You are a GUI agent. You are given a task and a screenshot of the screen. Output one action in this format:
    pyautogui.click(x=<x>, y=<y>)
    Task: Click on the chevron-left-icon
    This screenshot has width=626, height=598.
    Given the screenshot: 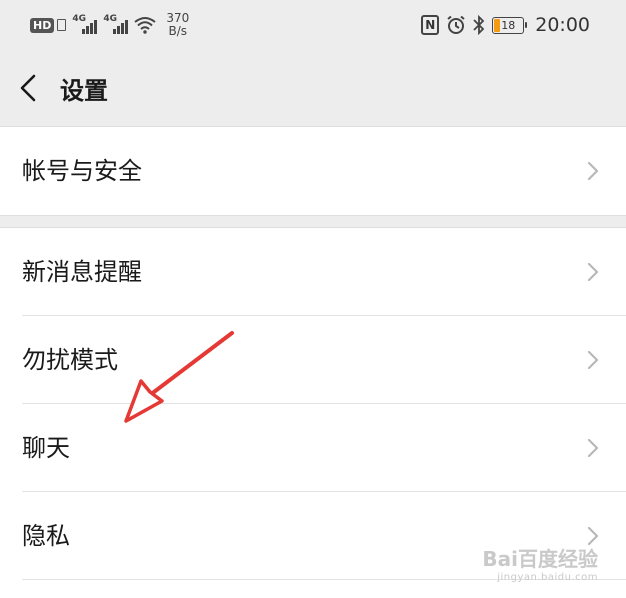 What is the action you would take?
    pyautogui.click(x=28, y=88)
    